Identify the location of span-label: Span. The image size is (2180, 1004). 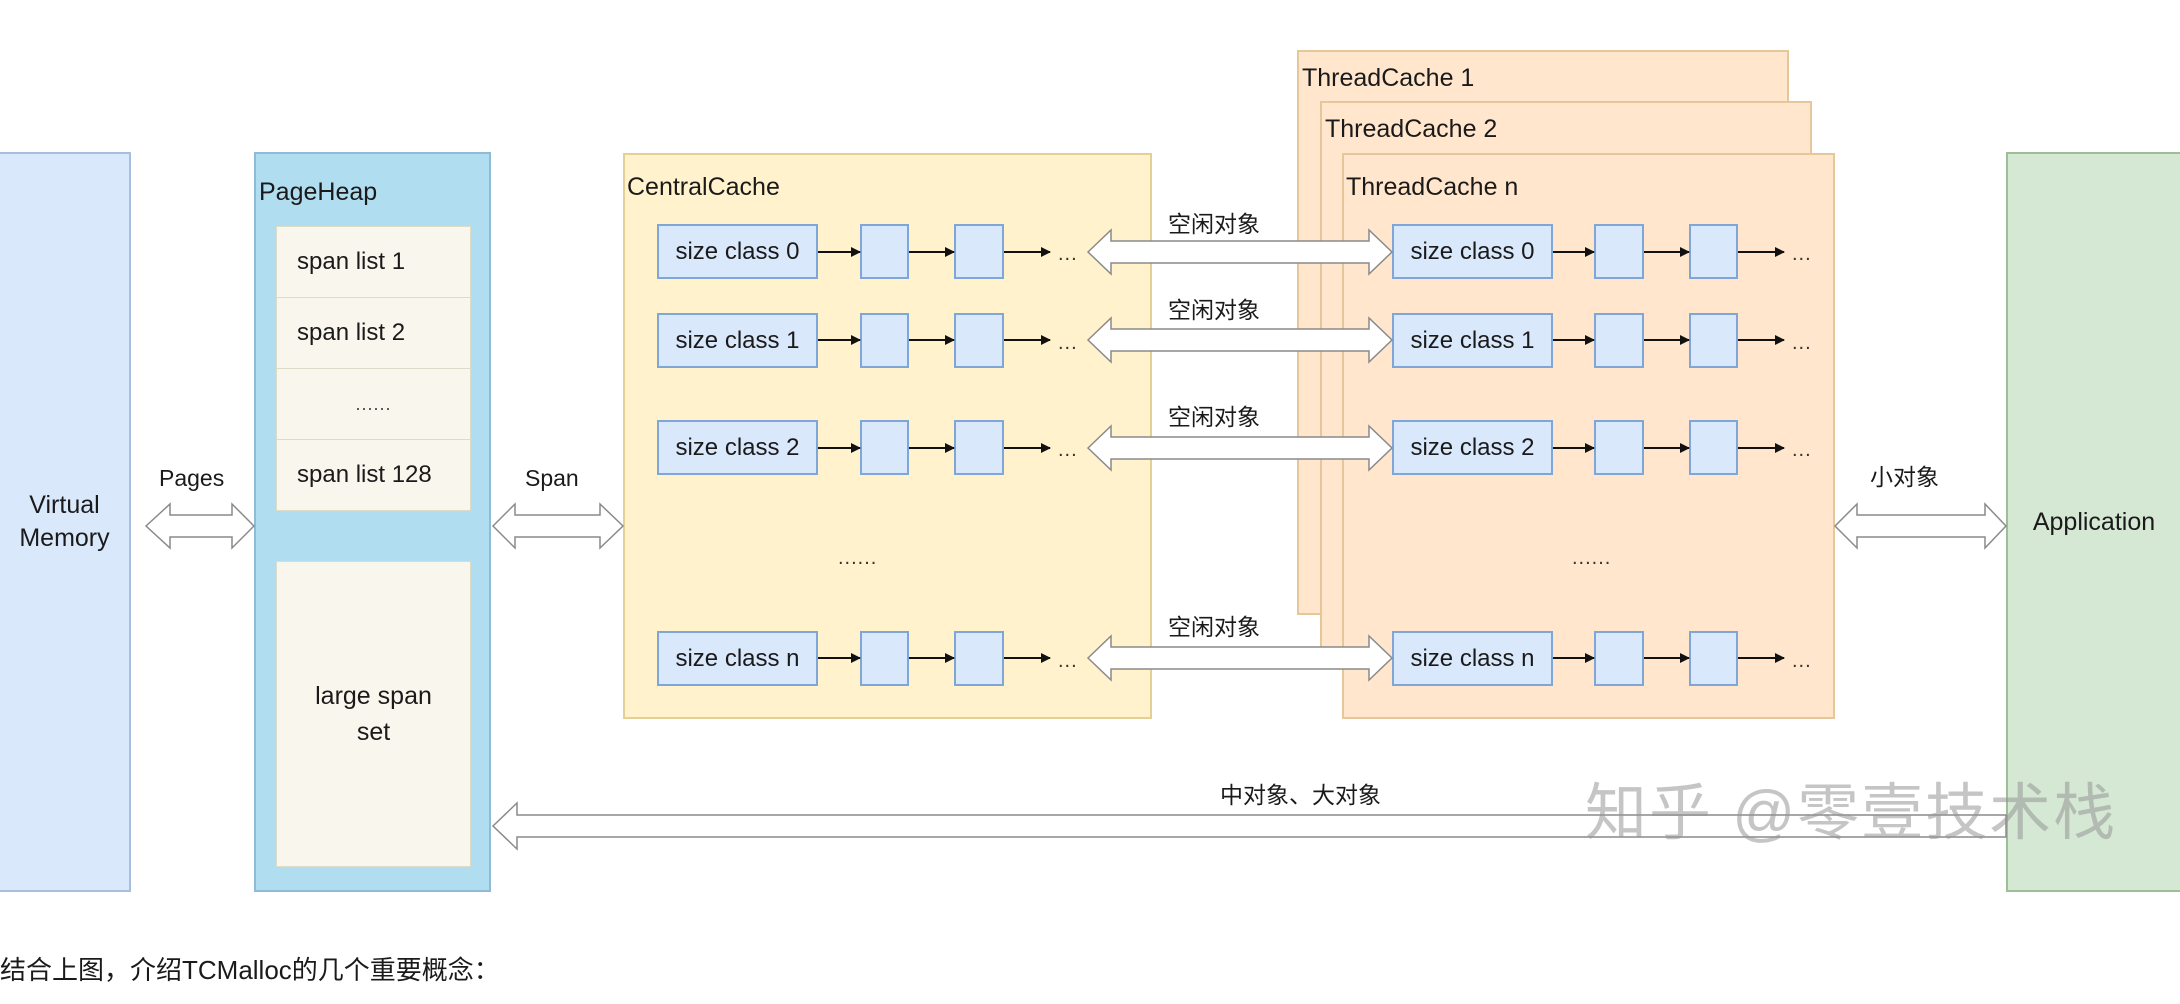
(552, 478).